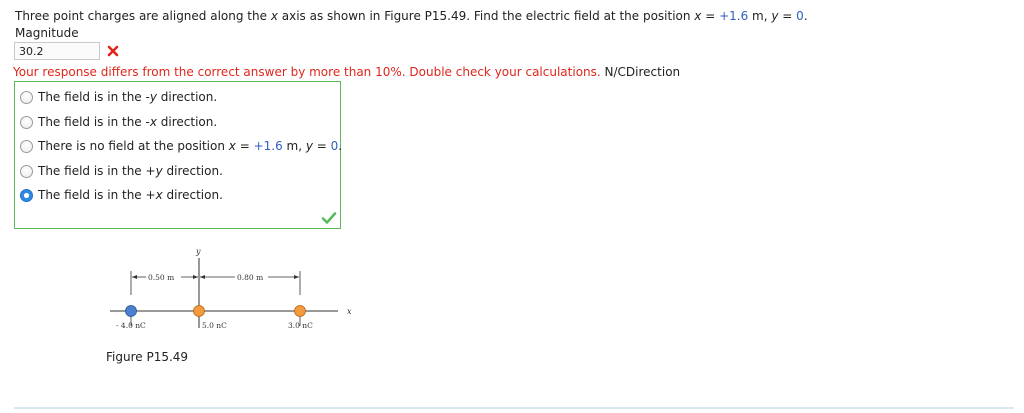 The image size is (1024, 413). I want to click on choice-label: The field is in the +y direction., so click(130, 171).